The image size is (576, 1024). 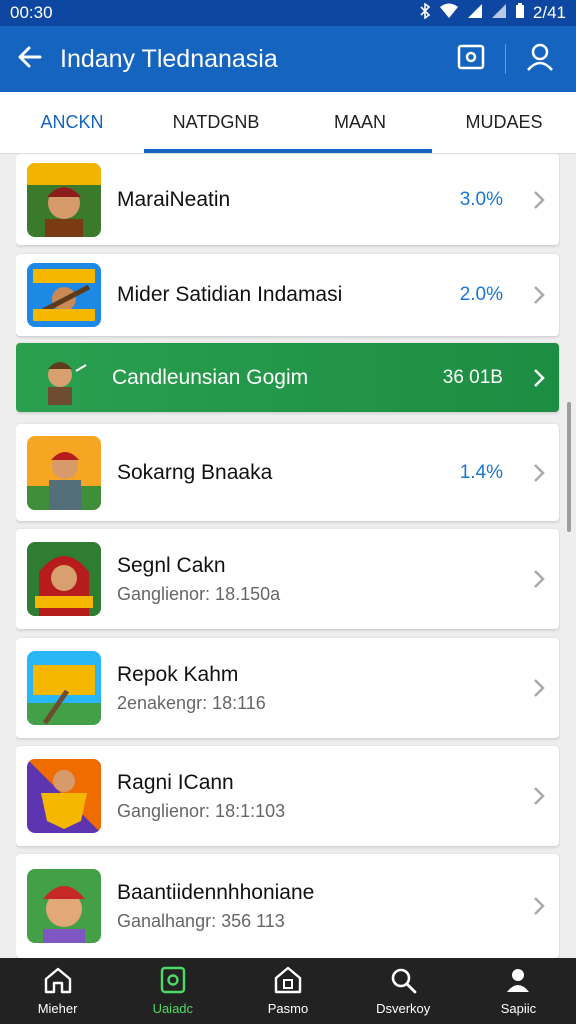 What do you see at coordinates (178, 674) in the screenshot?
I see `item-title: Repok Kahm` at bounding box center [178, 674].